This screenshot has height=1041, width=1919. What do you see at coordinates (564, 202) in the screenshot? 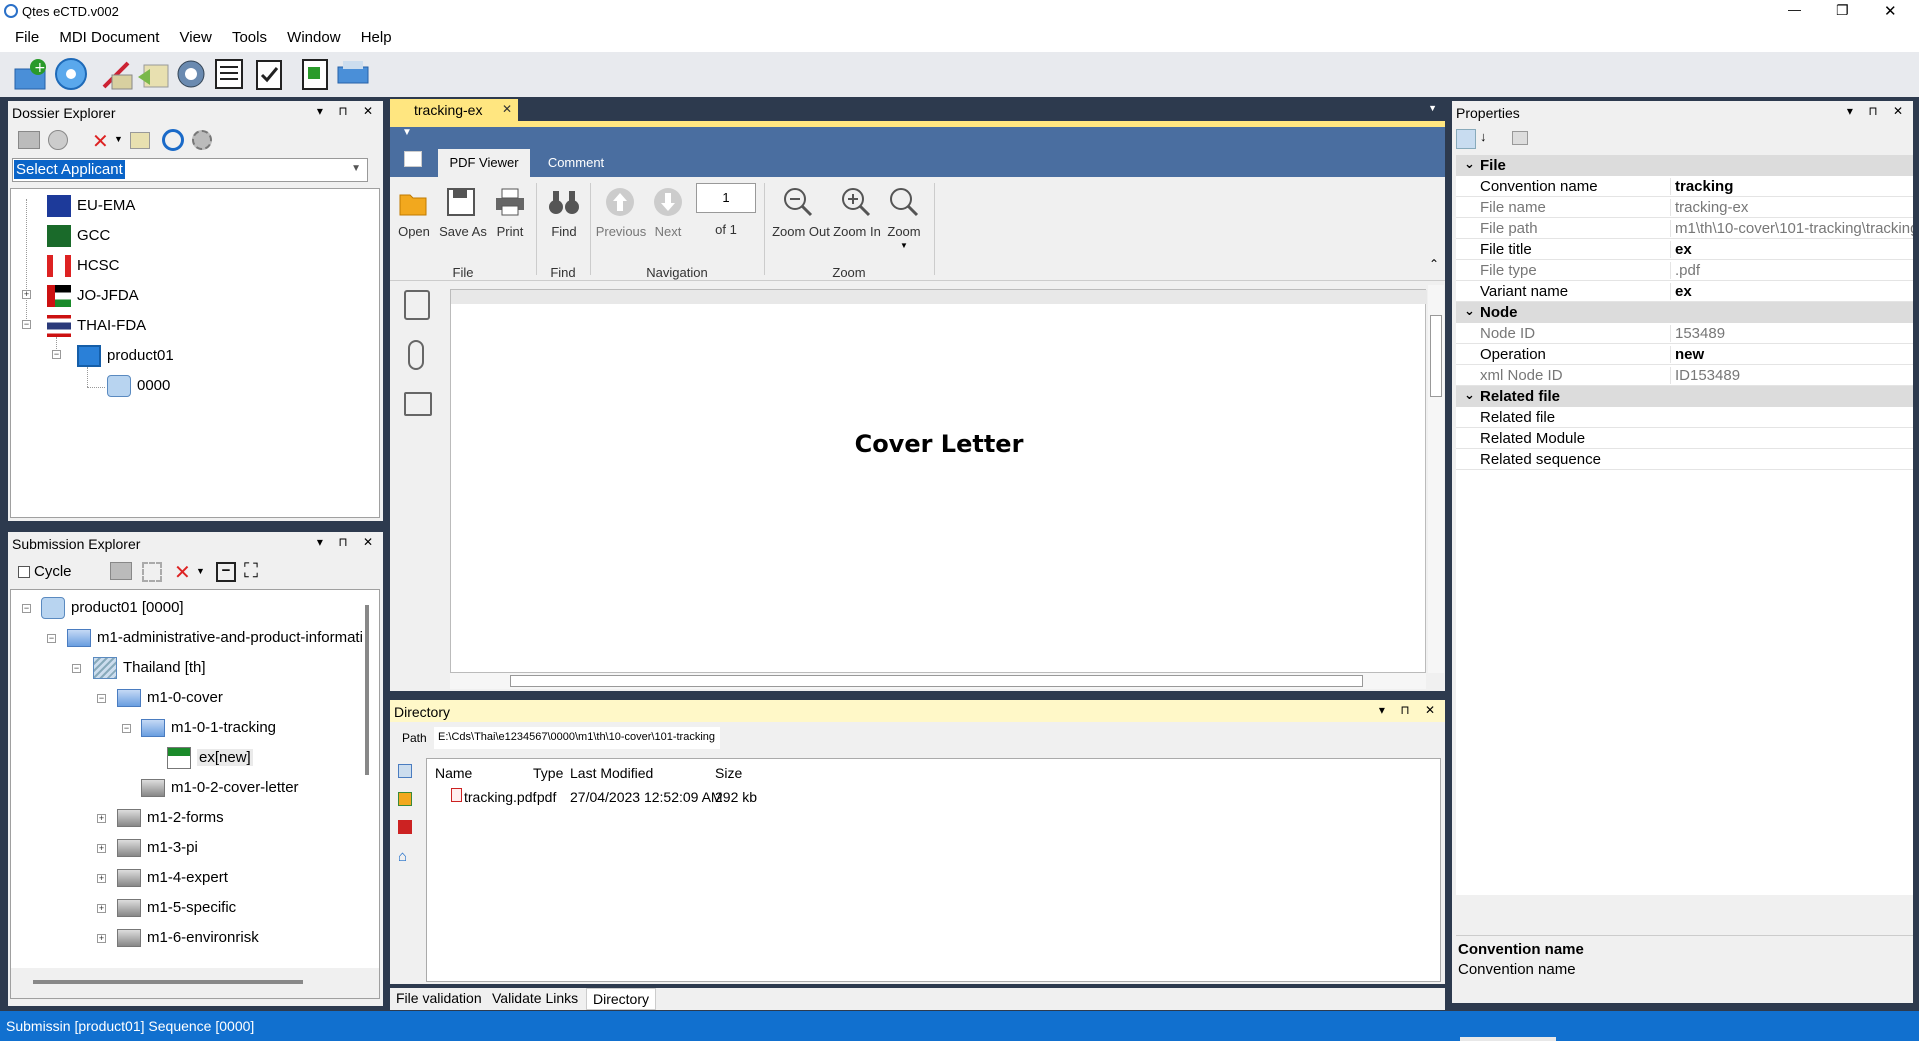
I see `binoculars-icon` at bounding box center [564, 202].